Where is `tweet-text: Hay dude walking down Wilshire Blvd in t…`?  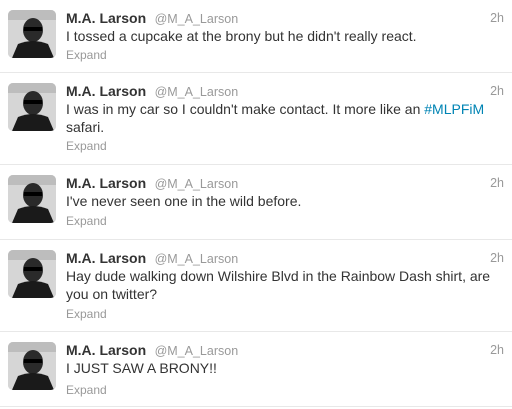
tweet-text: Hay dude walking down Wilshire Blvd in t… is located at coordinates (284, 285).